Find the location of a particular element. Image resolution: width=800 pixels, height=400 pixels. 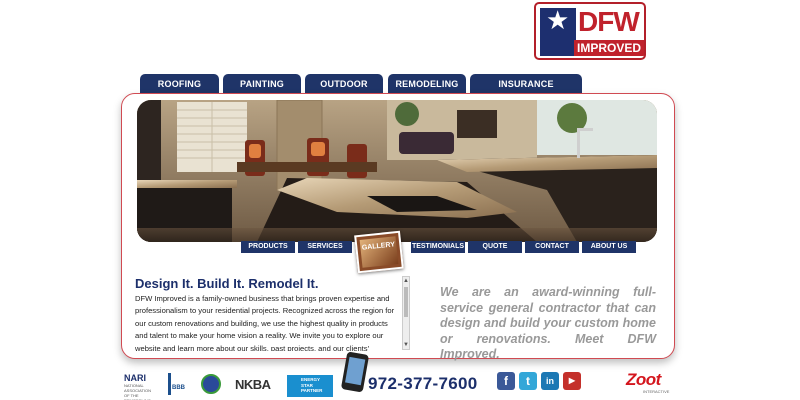

smartphone-icon is located at coordinates (355, 372).